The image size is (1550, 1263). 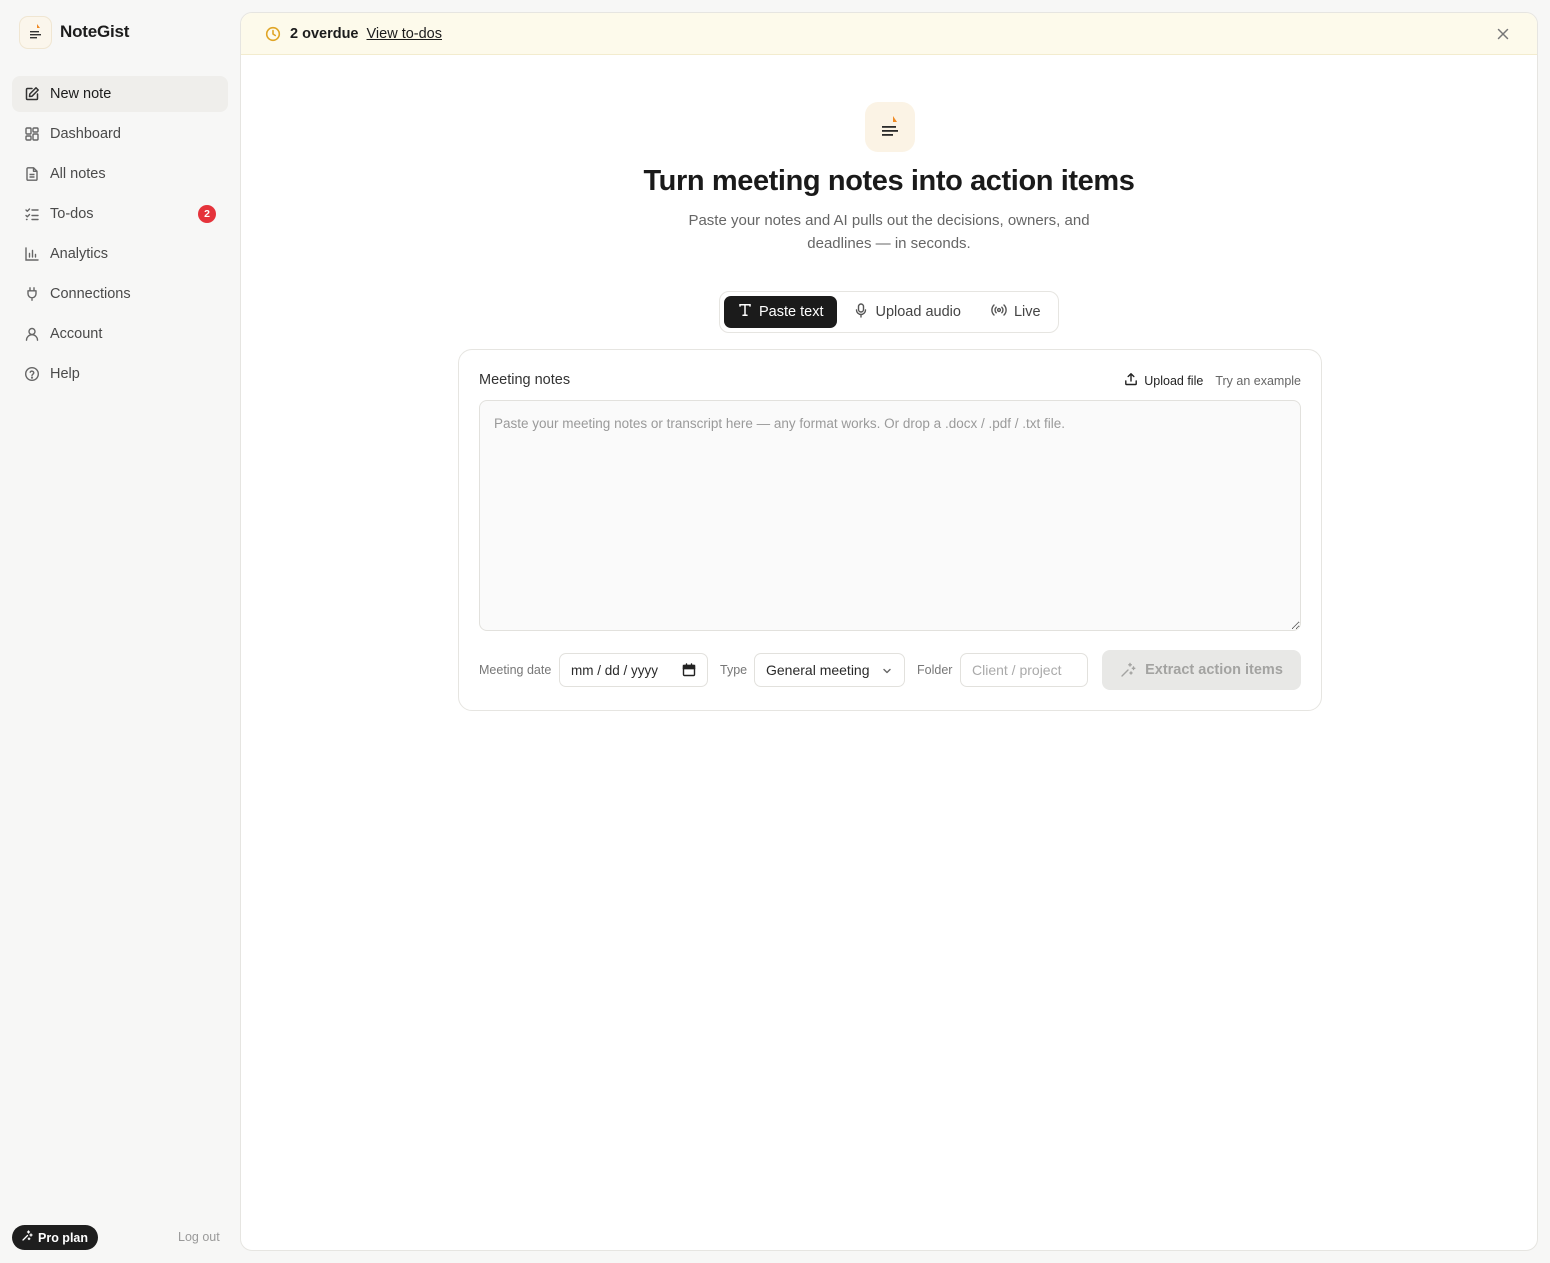 I want to click on pro-plan-badge: Pro plan, so click(x=55, y=1237).